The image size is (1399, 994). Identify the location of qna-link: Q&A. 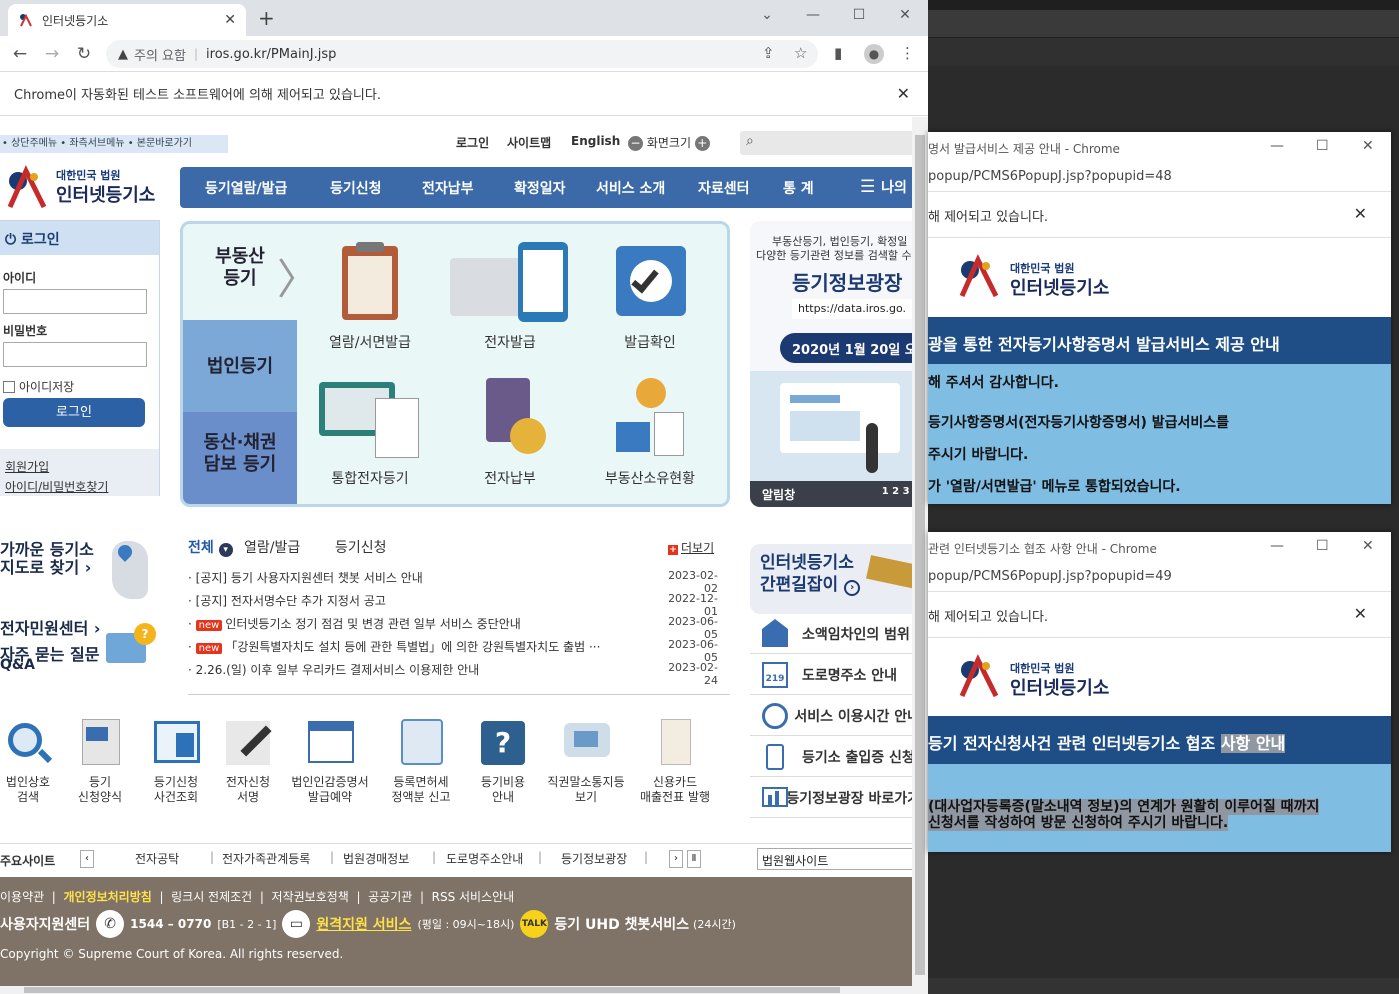
(17, 665).